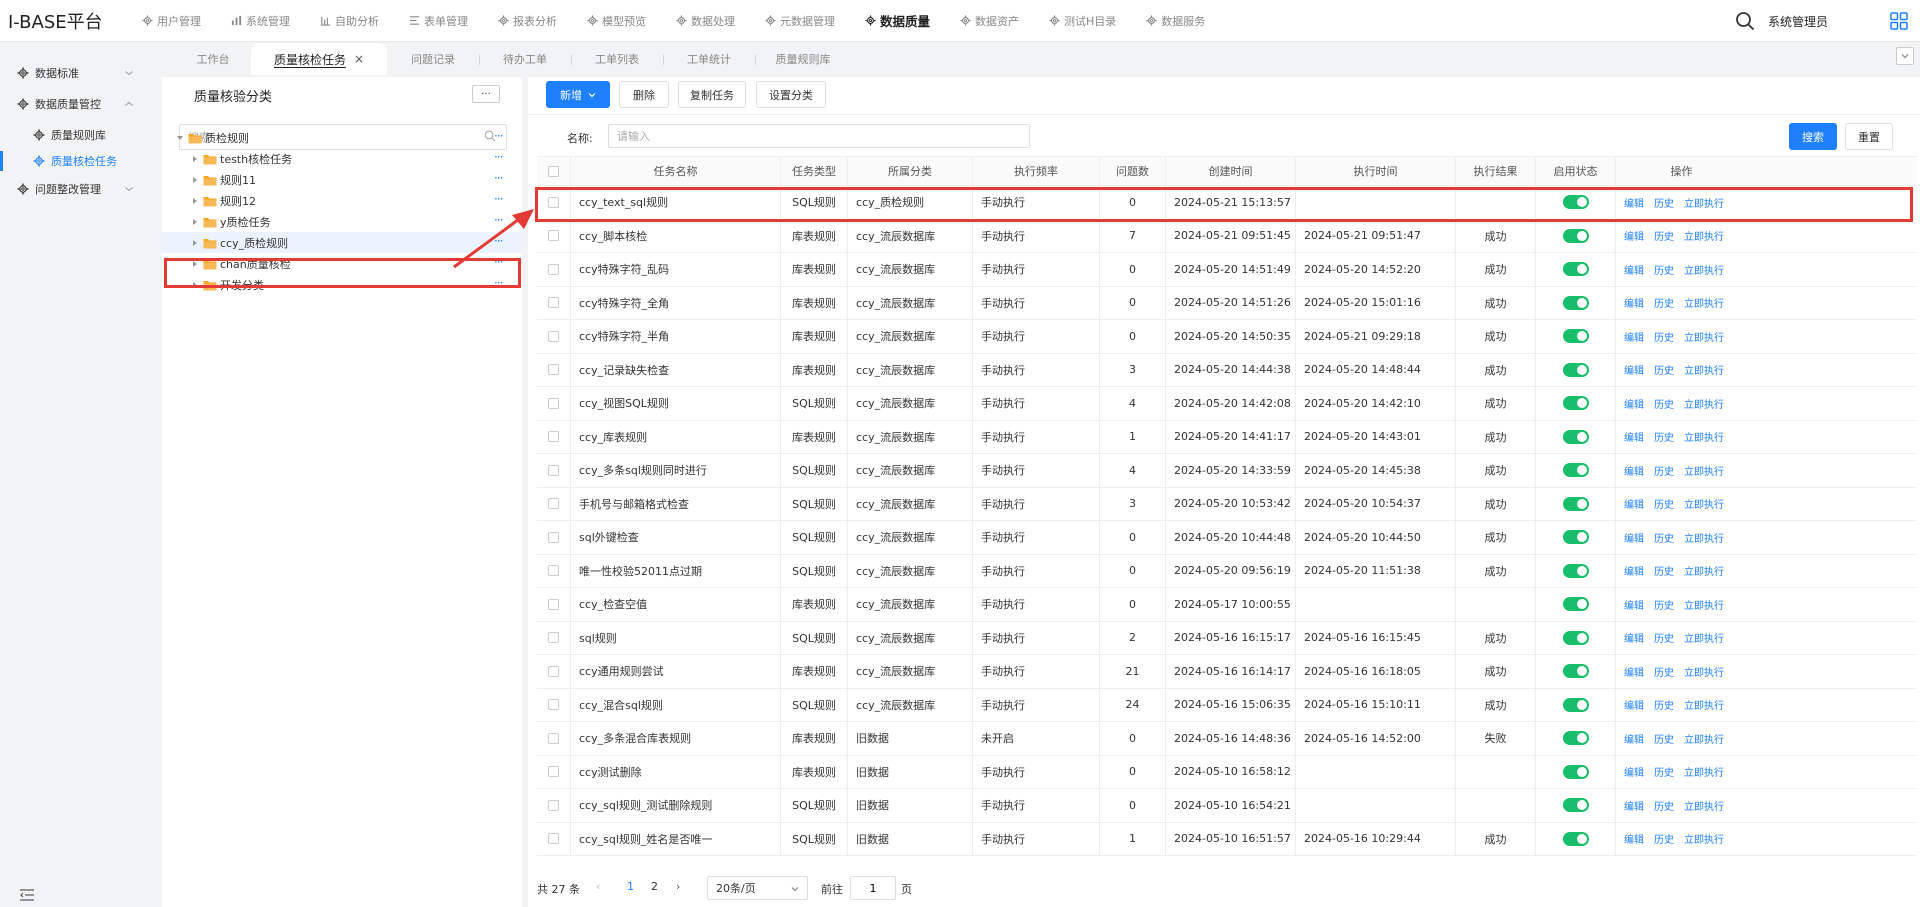 The image size is (1920, 907). Describe the element at coordinates (712, 94) in the screenshot. I see `copy-task-button: 复制任务` at that location.